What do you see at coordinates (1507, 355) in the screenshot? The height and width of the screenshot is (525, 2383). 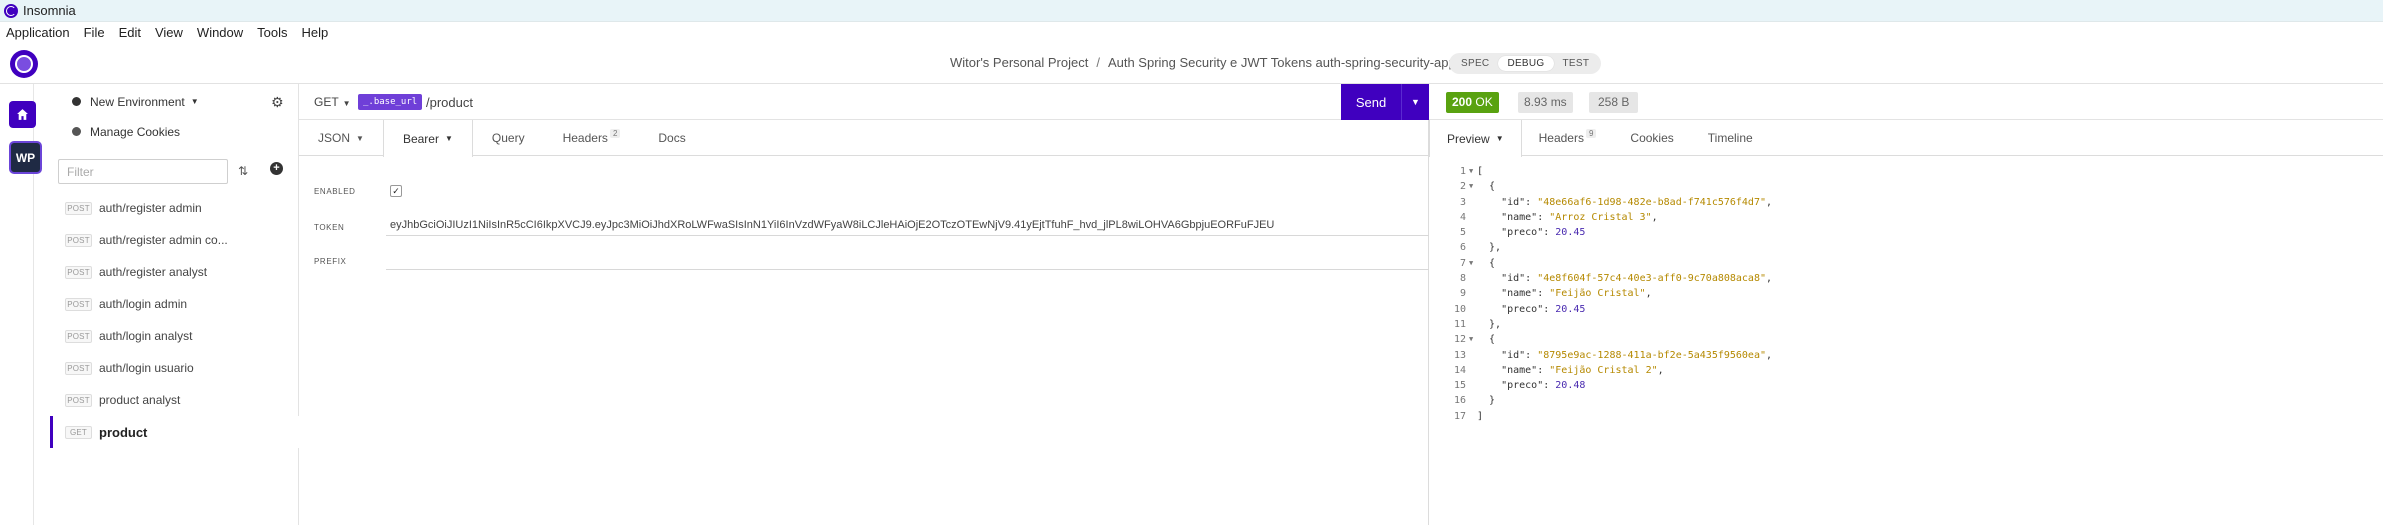 I see `json-token: "id":` at bounding box center [1507, 355].